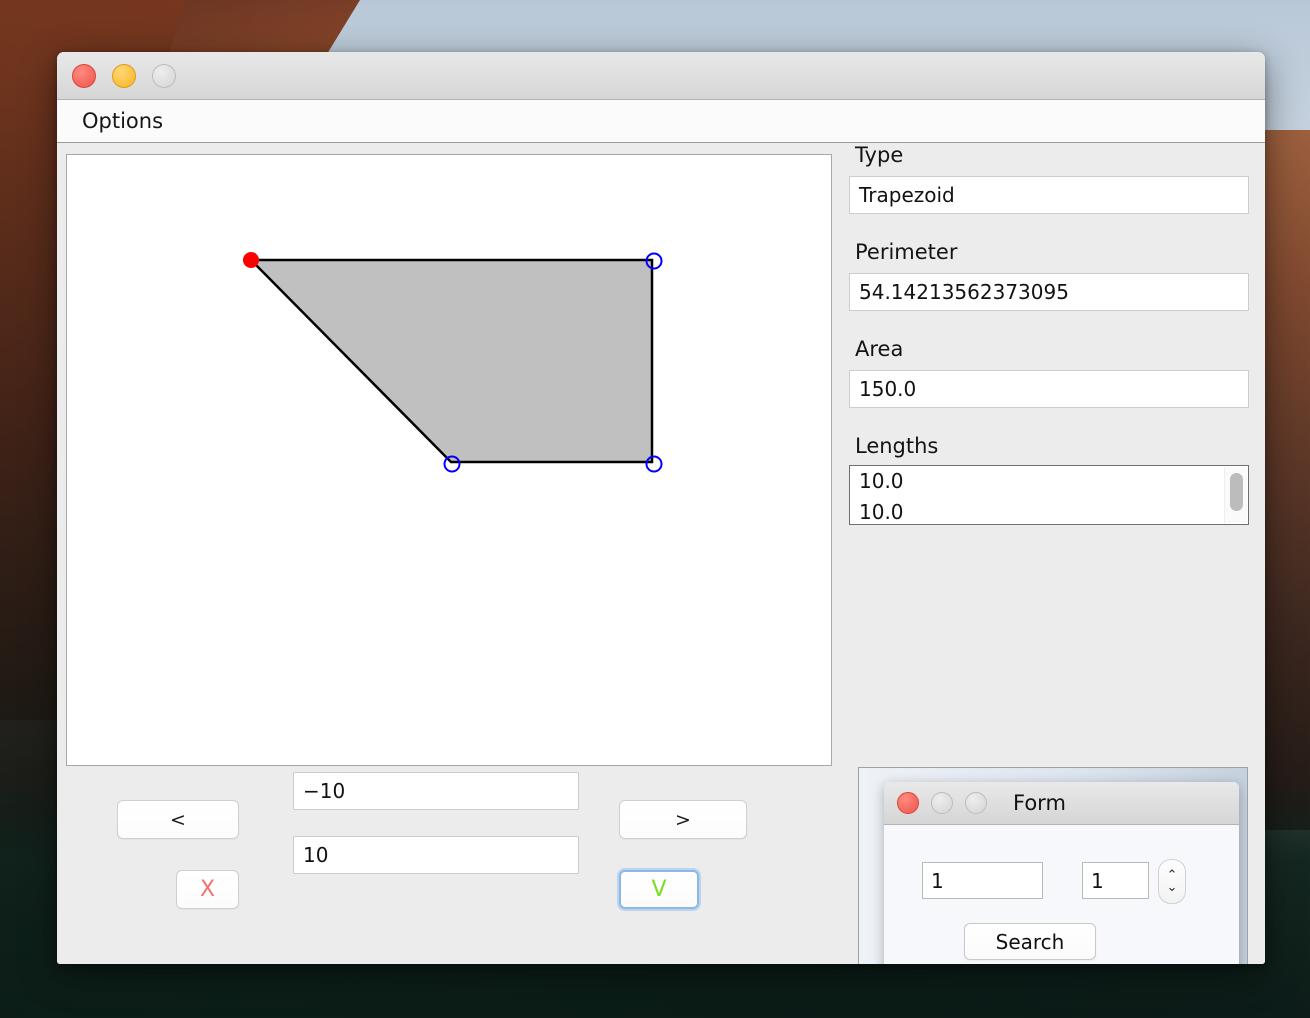 This screenshot has width=1310, height=1018. What do you see at coordinates (164, 75) in the screenshot?
I see `zoom-button-icon` at bounding box center [164, 75].